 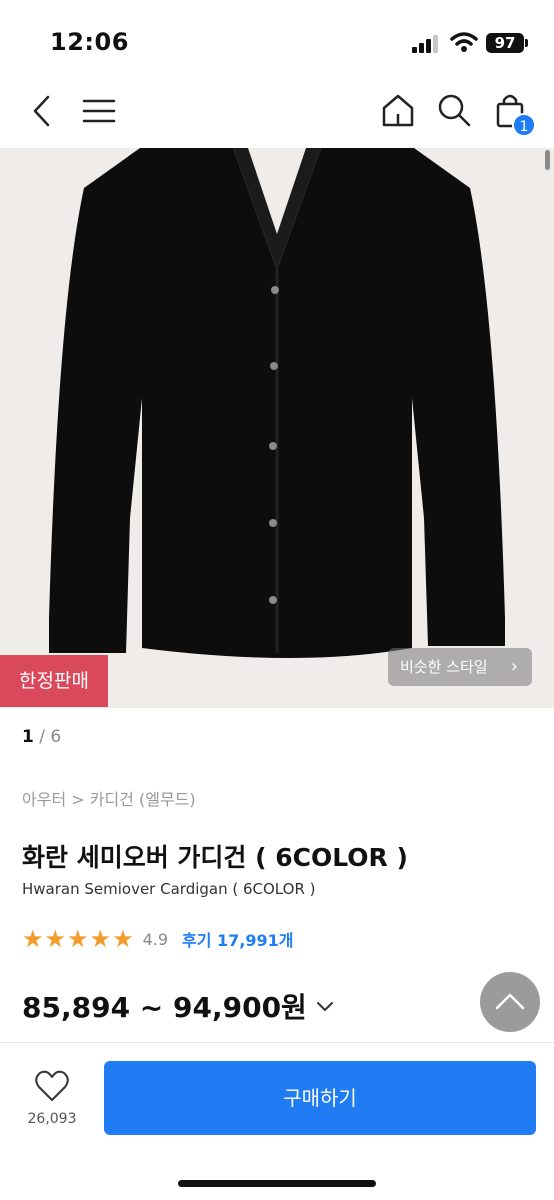 I want to click on back-icon, so click(x=42, y=111).